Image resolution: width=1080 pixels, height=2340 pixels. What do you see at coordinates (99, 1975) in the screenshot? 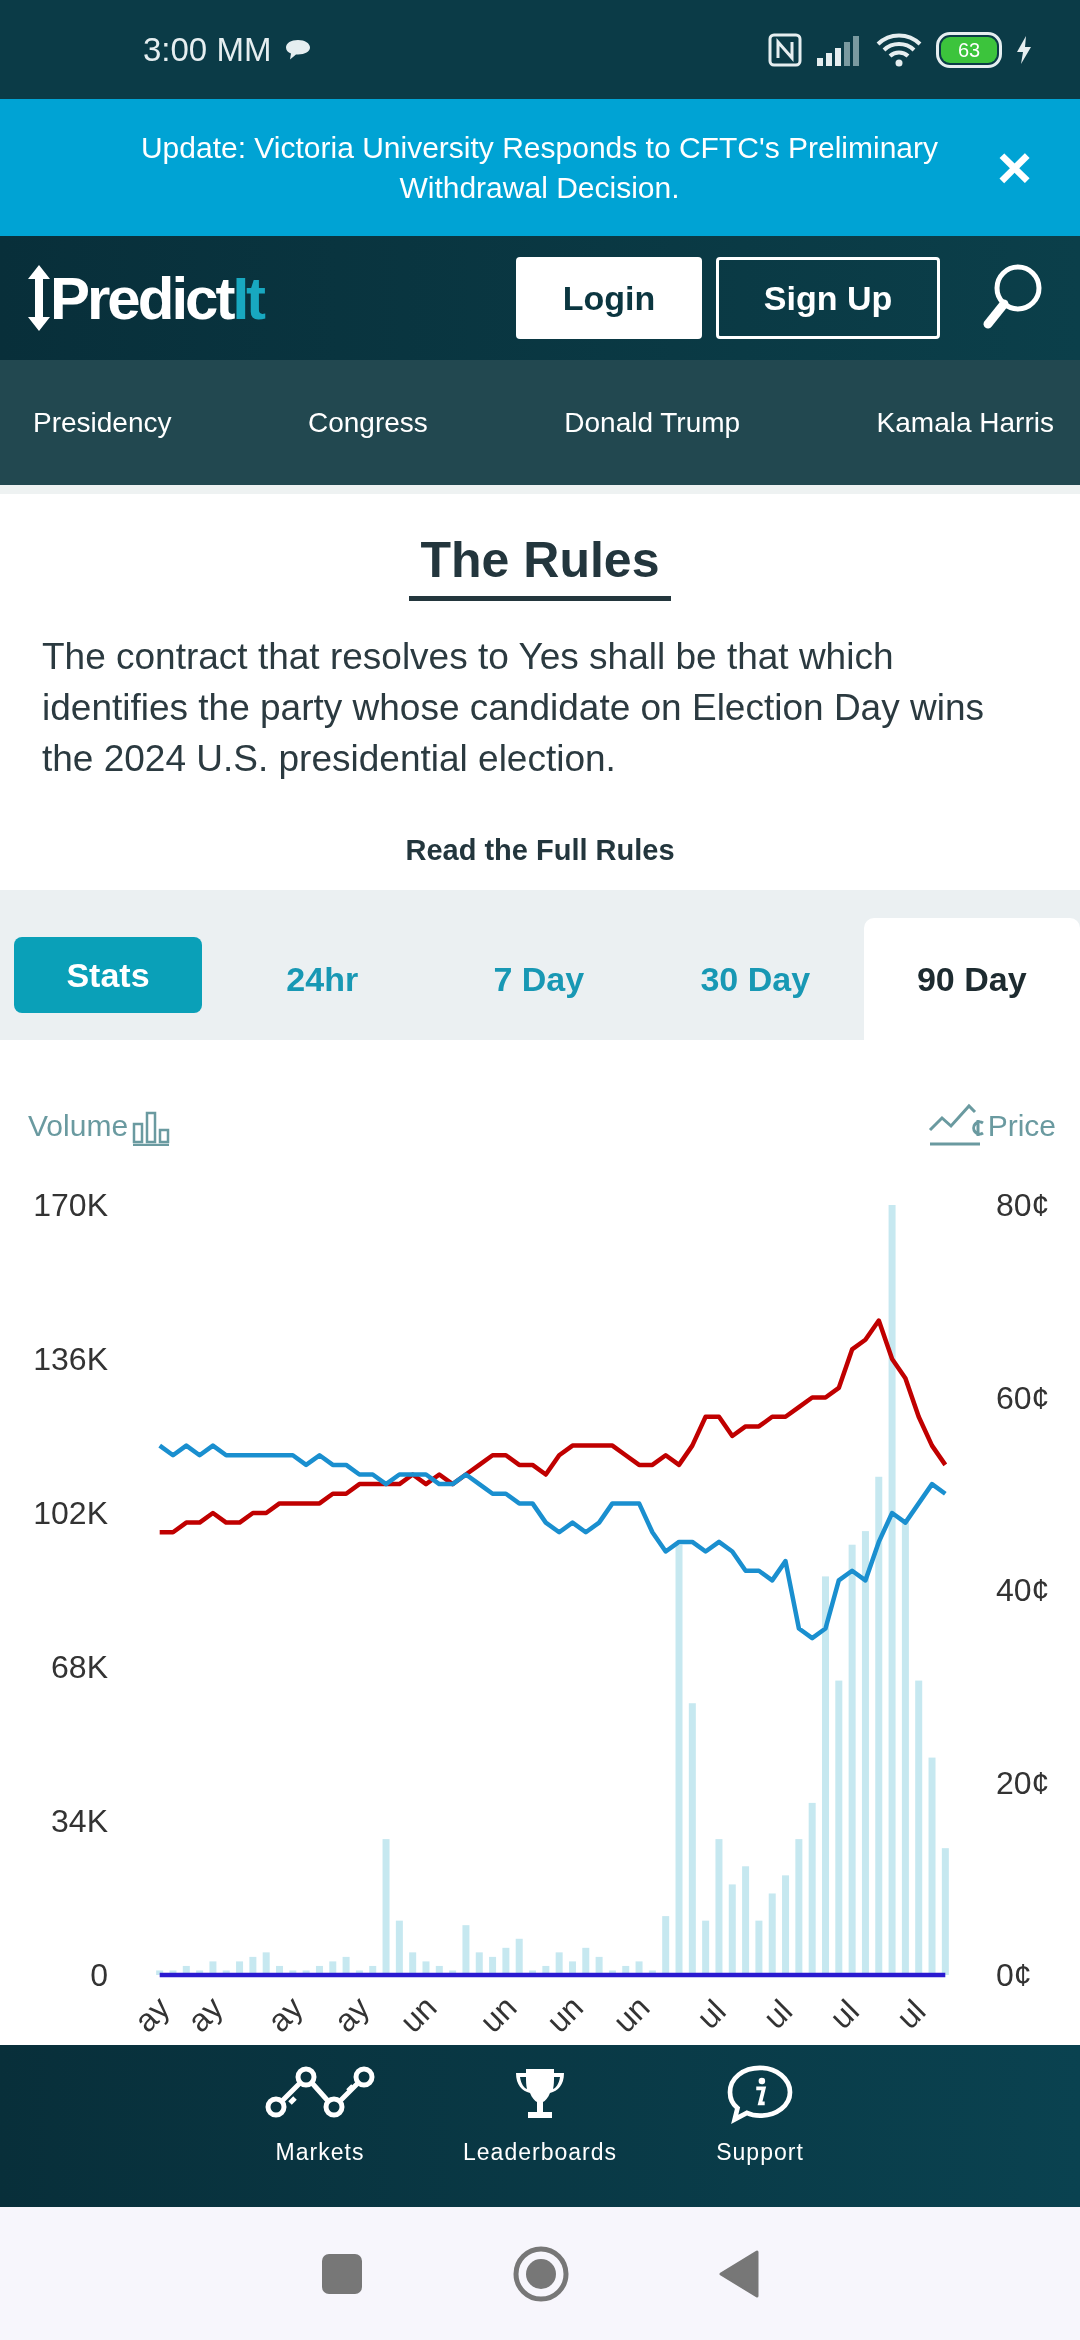
I see `axis-label: 0` at bounding box center [99, 1975].